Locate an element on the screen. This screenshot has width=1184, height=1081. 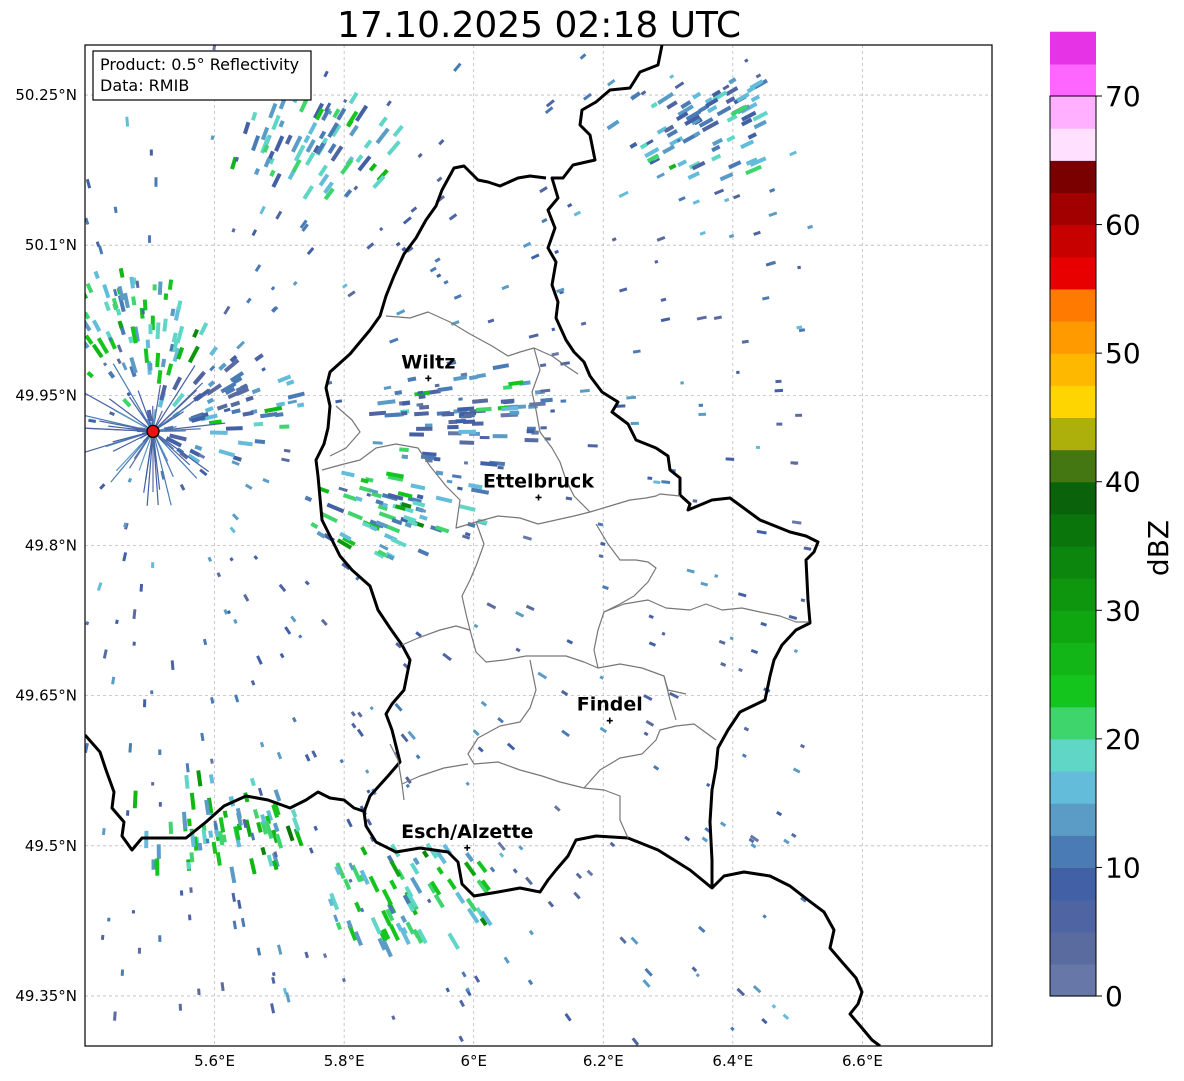
lat-tick-label: 49.35°N is located at coordinates (46, 996).